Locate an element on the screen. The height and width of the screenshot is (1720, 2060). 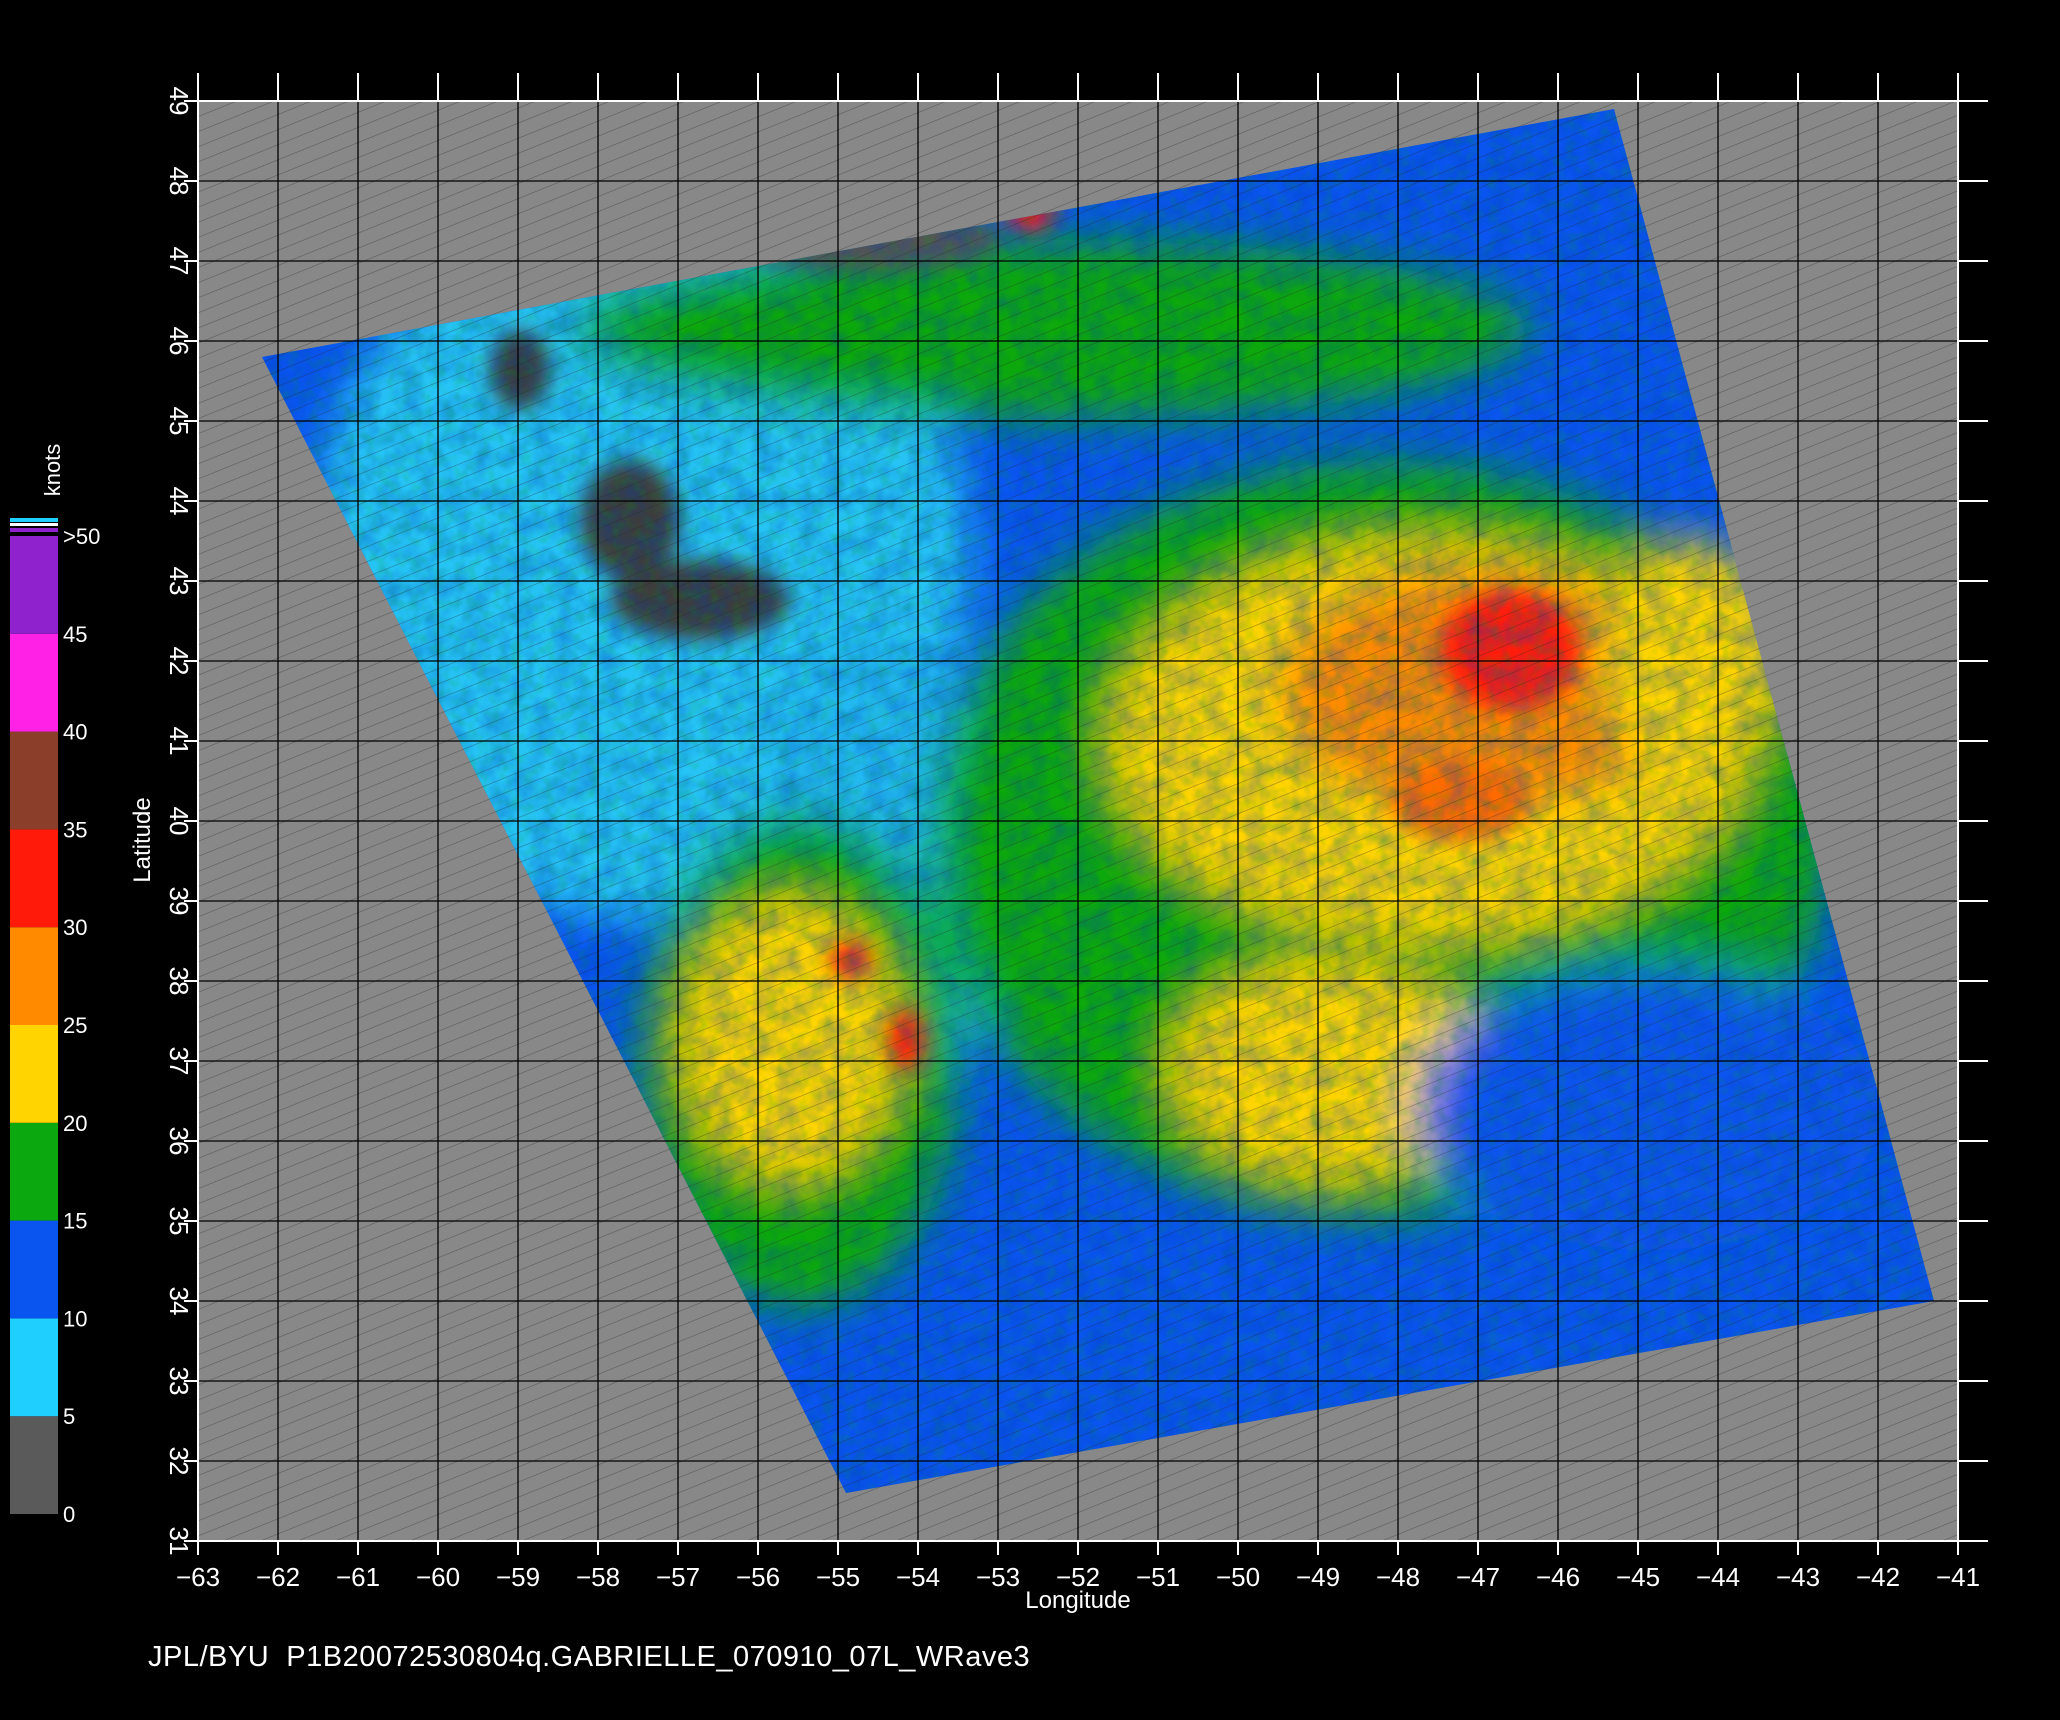
x-tick-label: −56 is located at coordinates (758, 1577).